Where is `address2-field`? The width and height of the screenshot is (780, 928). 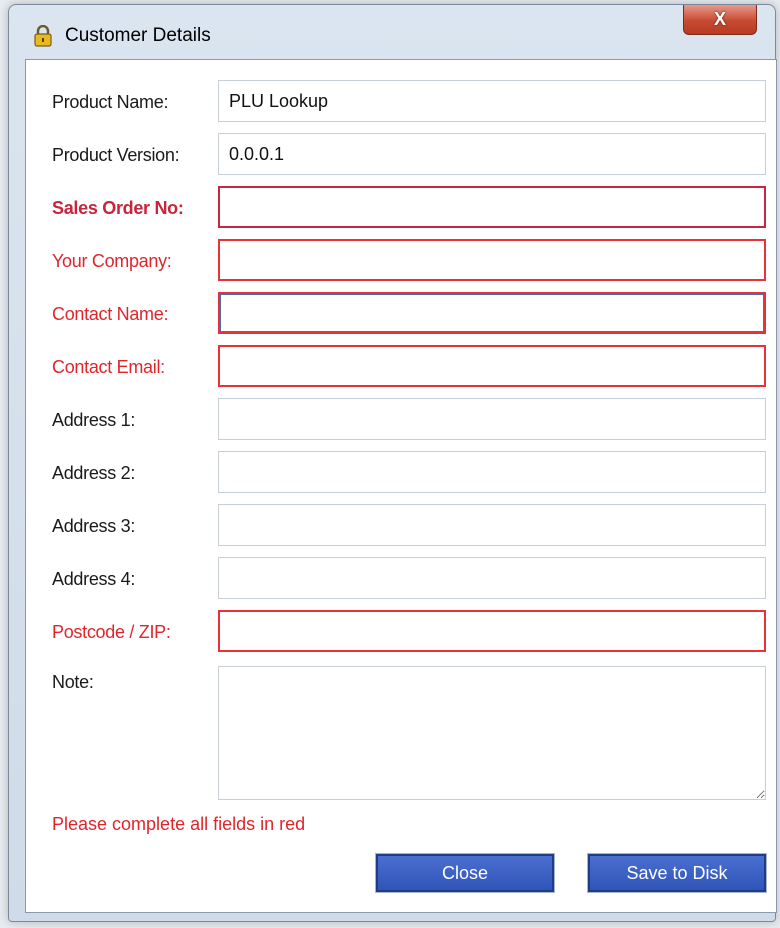 address2-field is located at coordinates (492, 472).